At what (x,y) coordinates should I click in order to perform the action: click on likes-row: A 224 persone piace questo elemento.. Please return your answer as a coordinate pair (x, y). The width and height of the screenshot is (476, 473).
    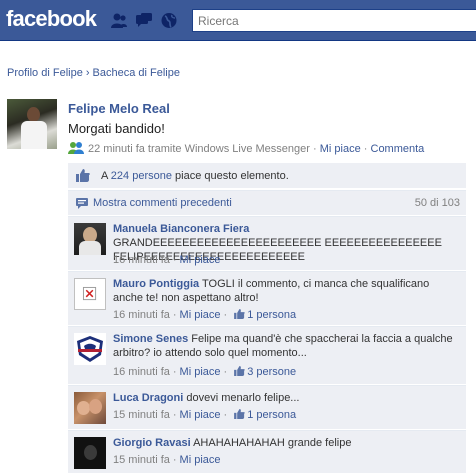
    Looking at the image, I should click on (267, 175).